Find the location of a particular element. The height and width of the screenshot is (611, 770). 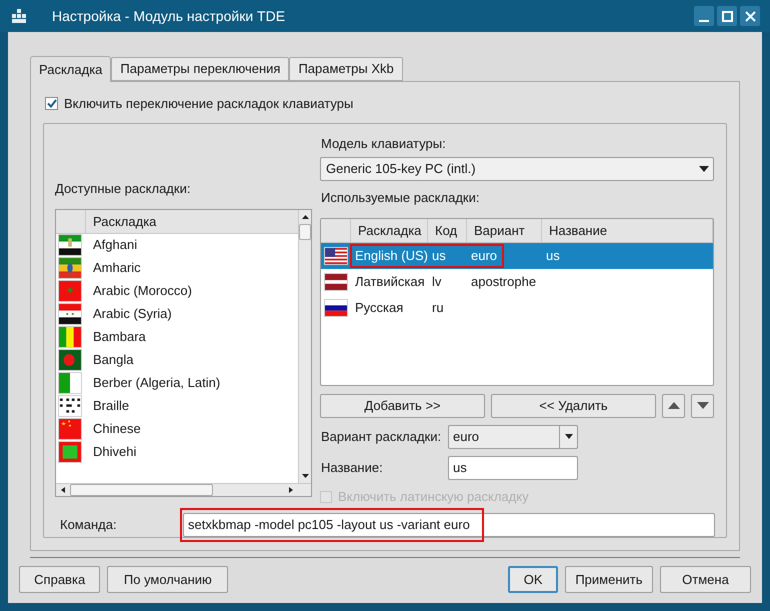

dialog-button: Применить is located at coordinates (608, 579).